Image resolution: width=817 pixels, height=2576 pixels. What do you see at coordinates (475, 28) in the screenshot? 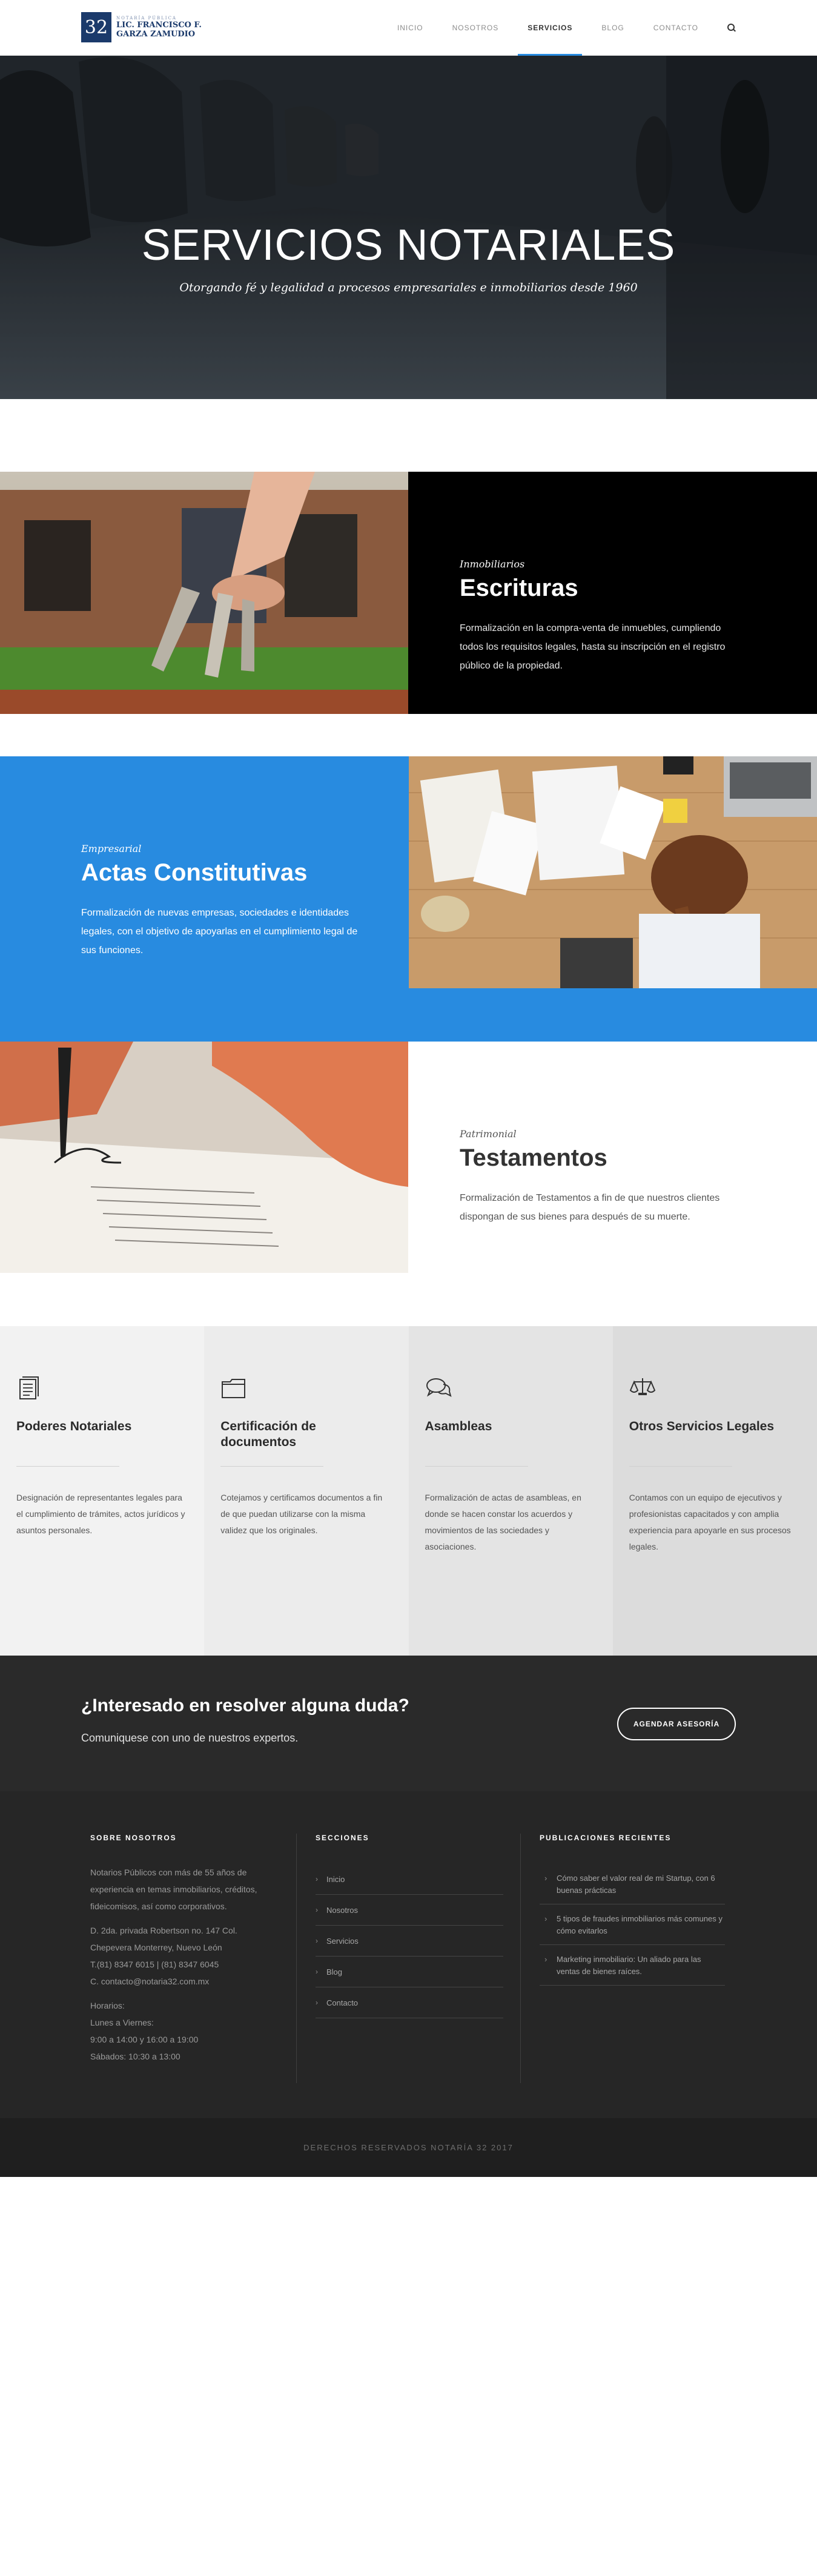
I see `nav-nosotros: NOSOTROS` at bounding box center [475, 28].